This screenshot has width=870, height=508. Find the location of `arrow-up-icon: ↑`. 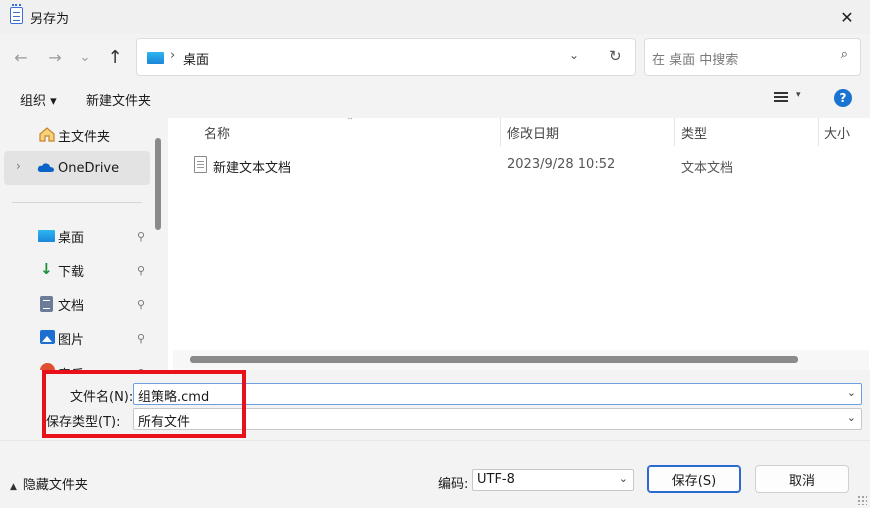

arrow-up-icon: ↑ is located at coordinates (115, 57).